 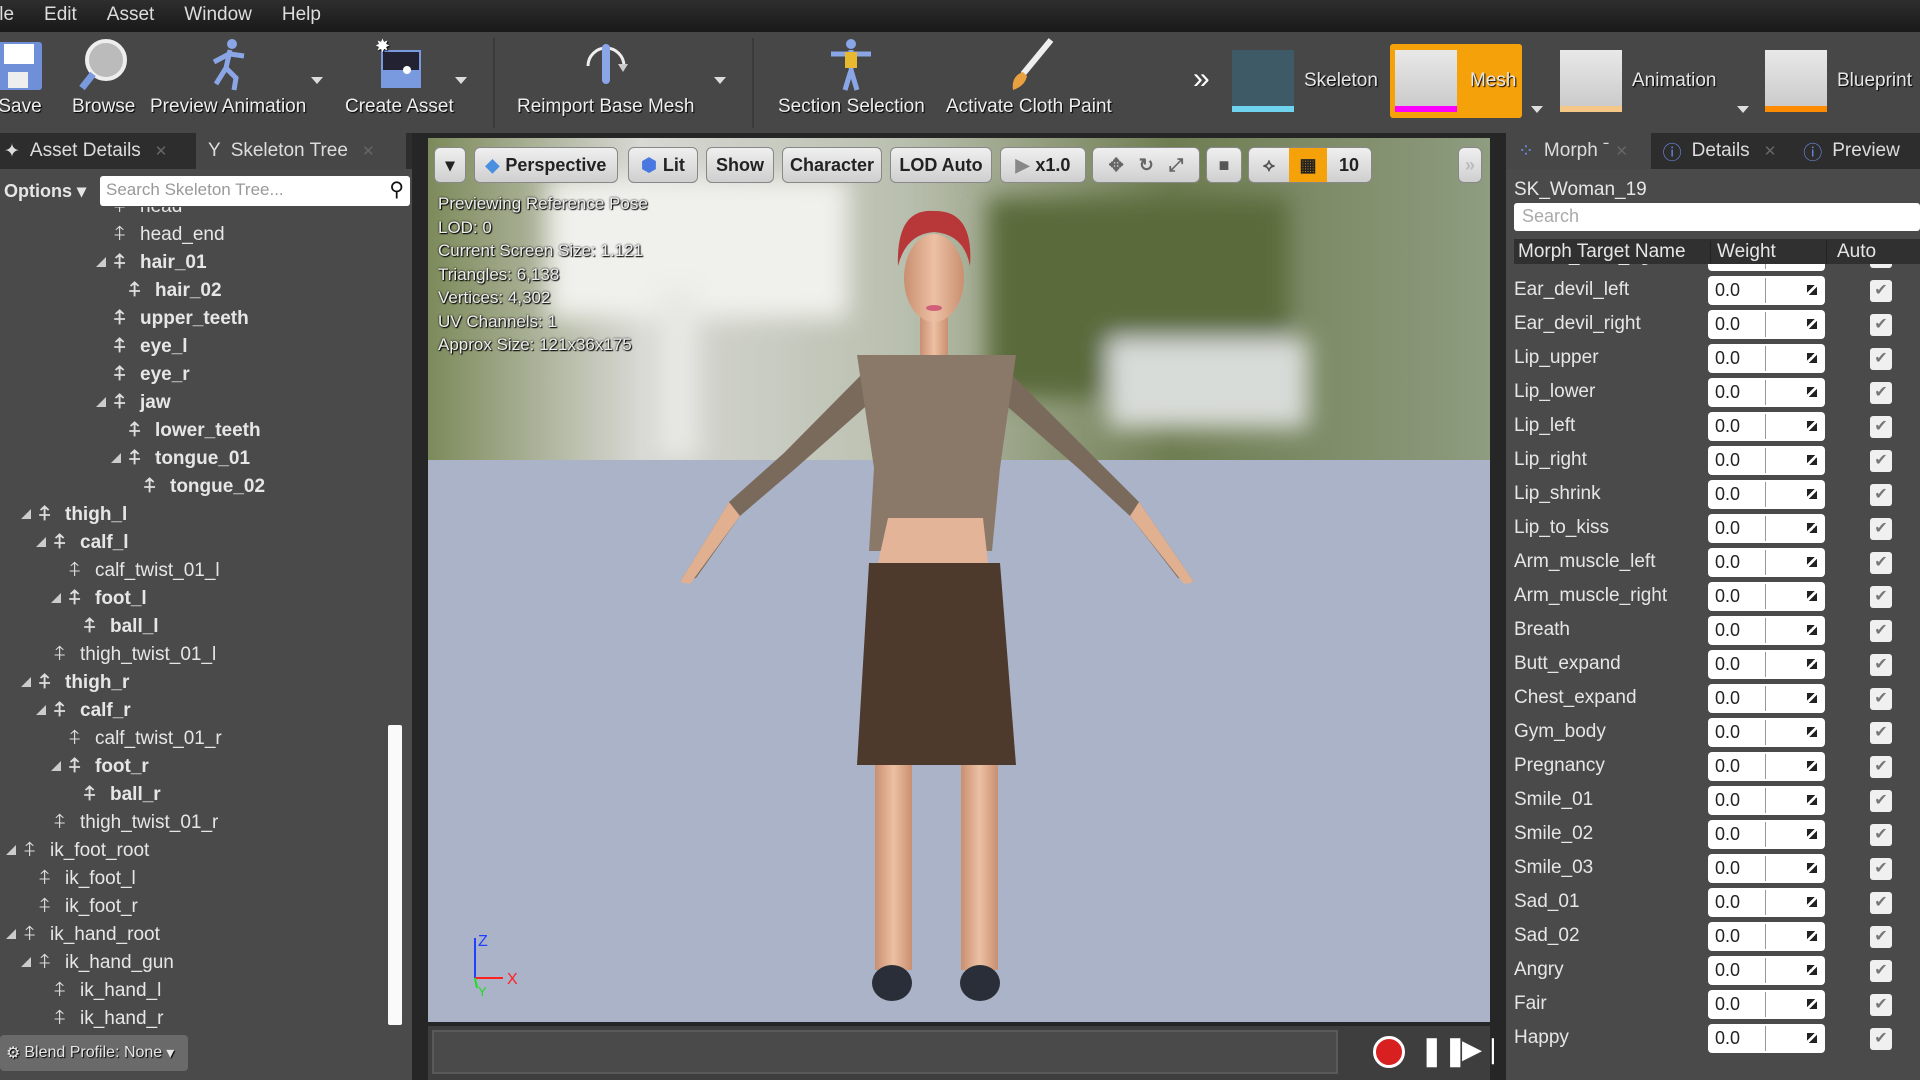 What do you see at coordinates (1768, 251) in the screenshot?
I see `column-header-weight: Weight` at bounding box center [1768, 251].